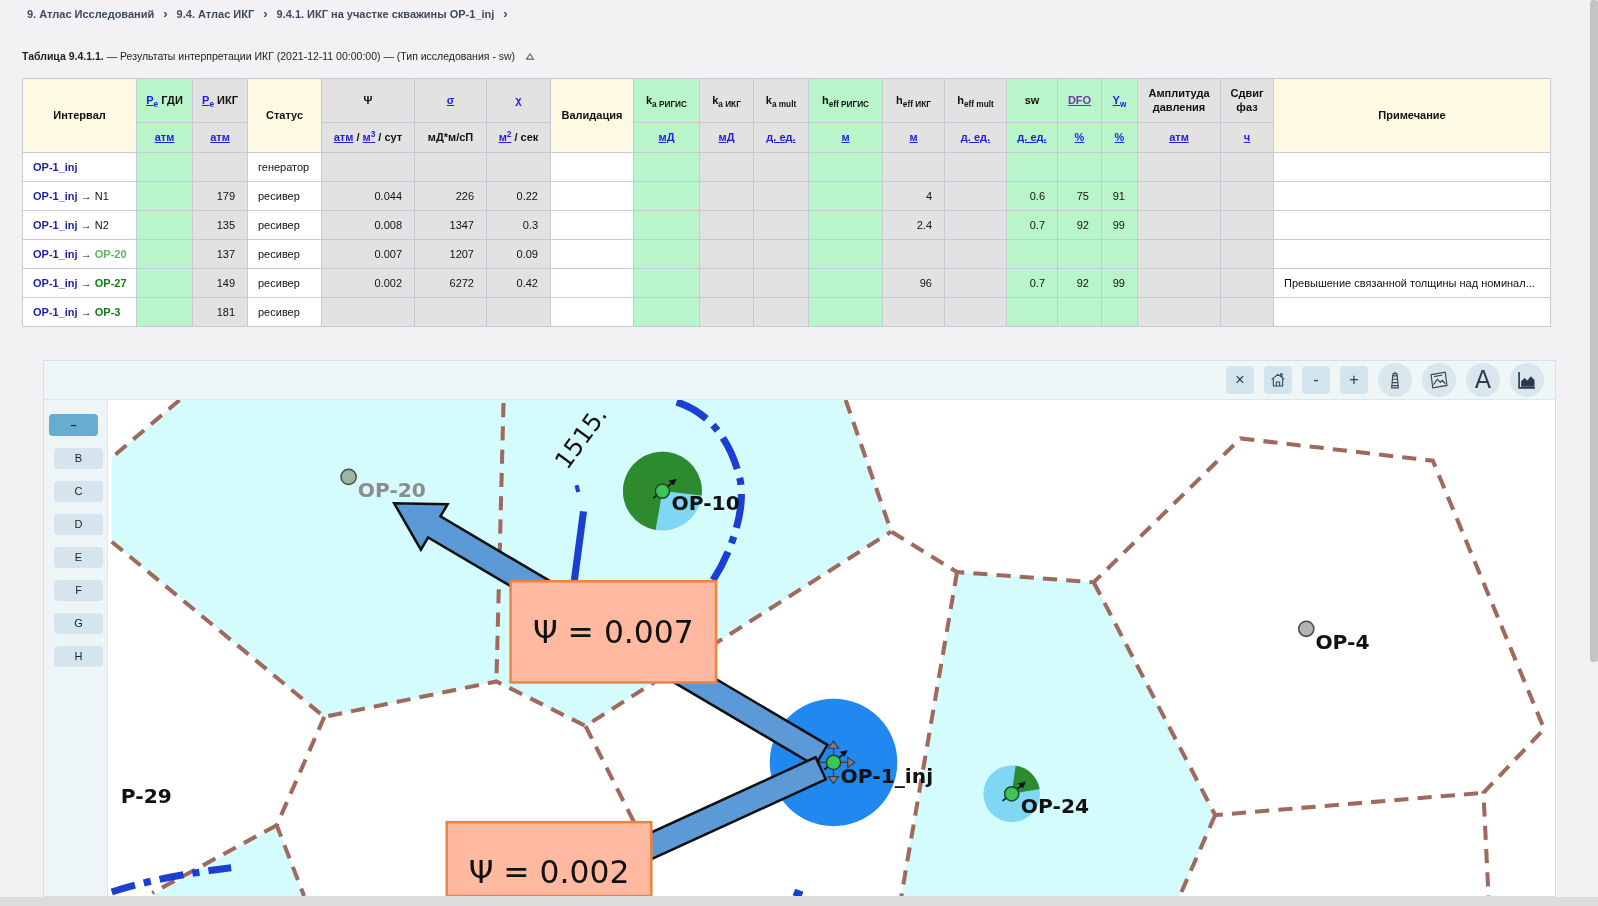  I want to click on breadcrumb-link: 9. Атлас Исследований, so click(91, 14).